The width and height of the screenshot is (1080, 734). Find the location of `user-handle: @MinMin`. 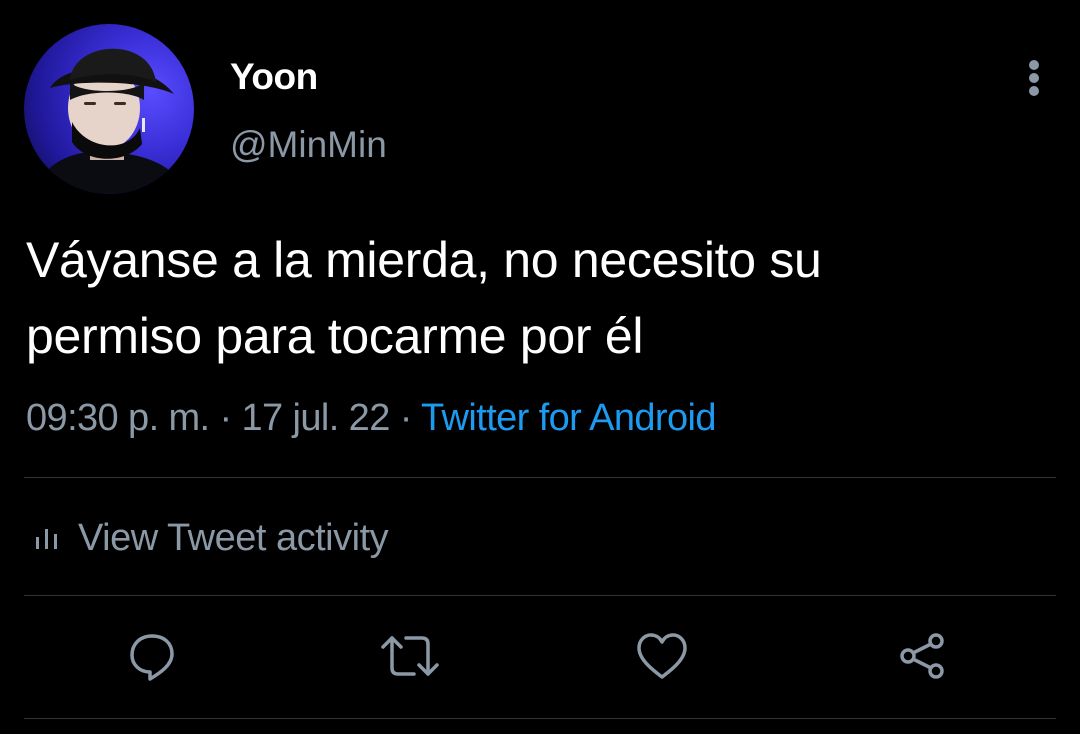

user-handle: @MinMin is located at coordinates (308, 145).